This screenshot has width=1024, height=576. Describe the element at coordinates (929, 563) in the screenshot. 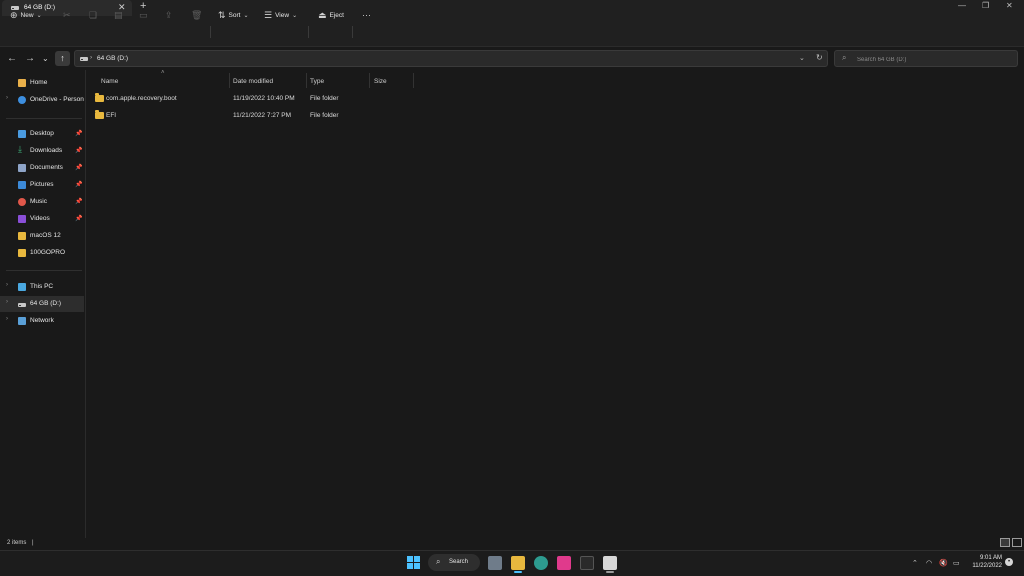

I see `wifi-icon: ◠` at that location.